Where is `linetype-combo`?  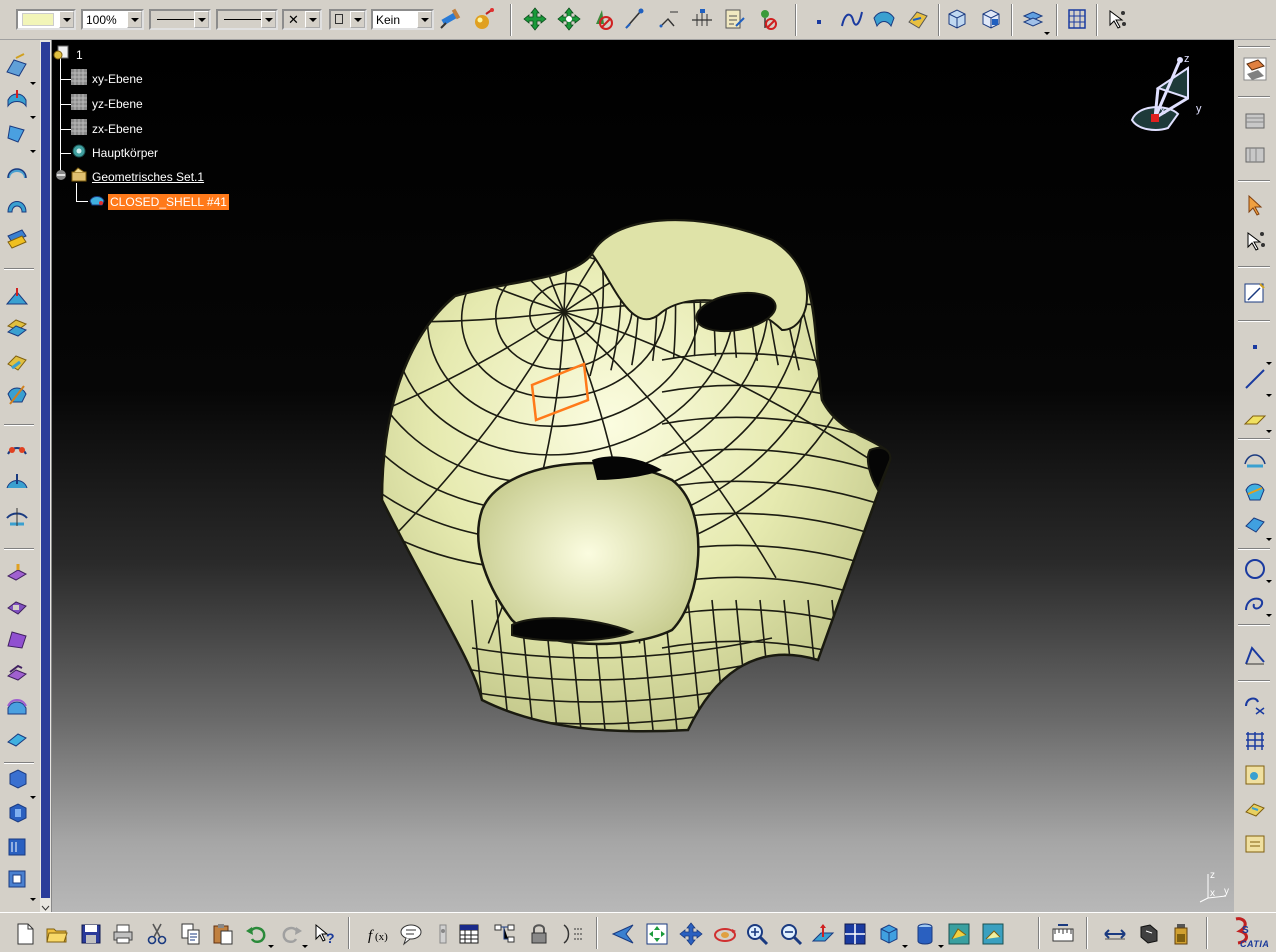 linetype-combo is located at coordinates (180, 19).